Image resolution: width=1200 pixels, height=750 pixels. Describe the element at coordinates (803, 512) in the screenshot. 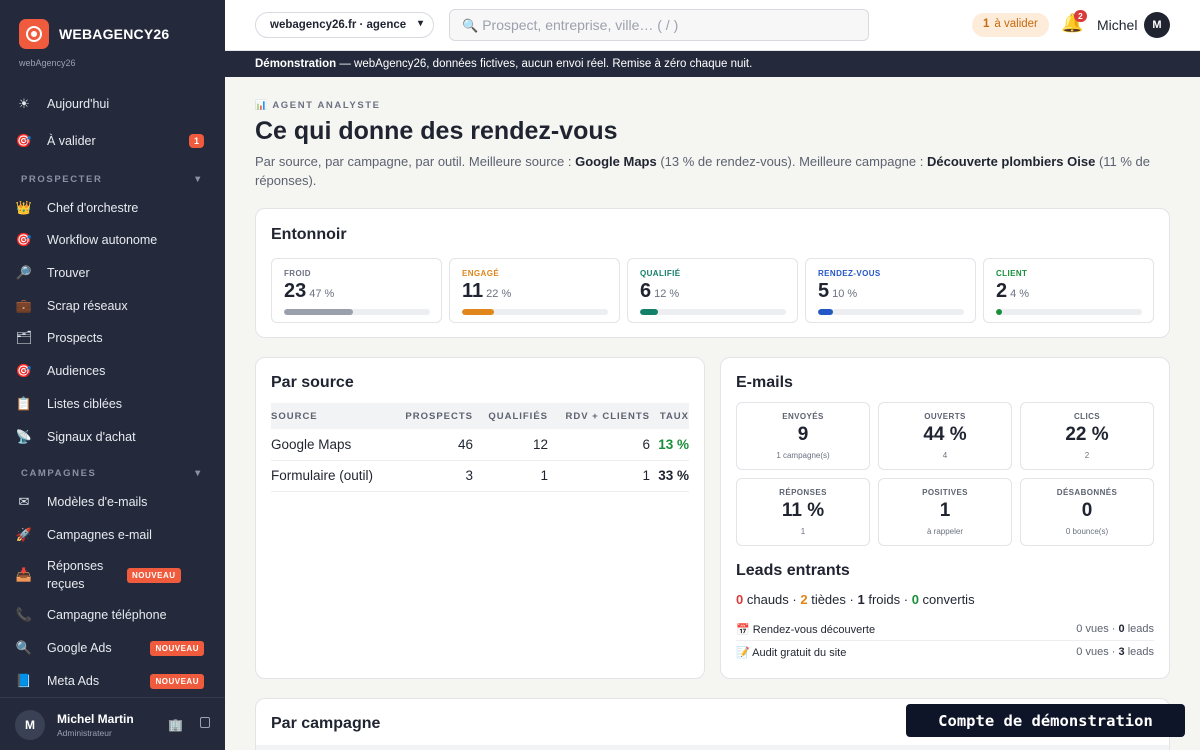

I see `email-stat: RÉPONSES 11 % 1` at that location.